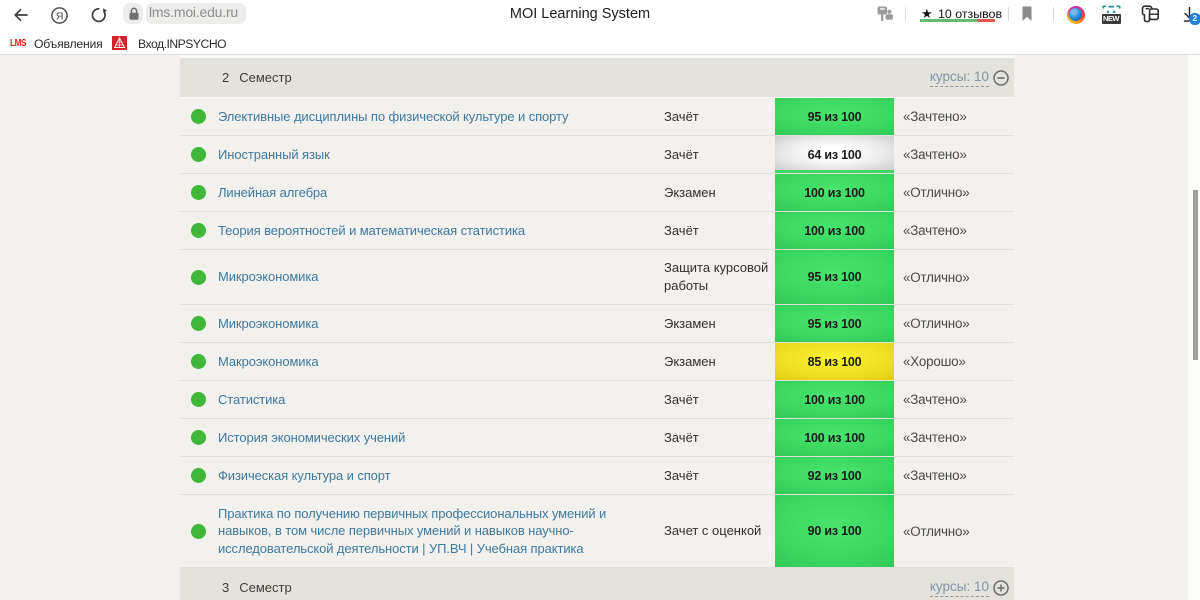 The height and width of the screenshot is (600, 1200). What do you see at coordinates (60, 16) in the screenshot?
I see `svg-text: Я` at bounding box center [60, 16].